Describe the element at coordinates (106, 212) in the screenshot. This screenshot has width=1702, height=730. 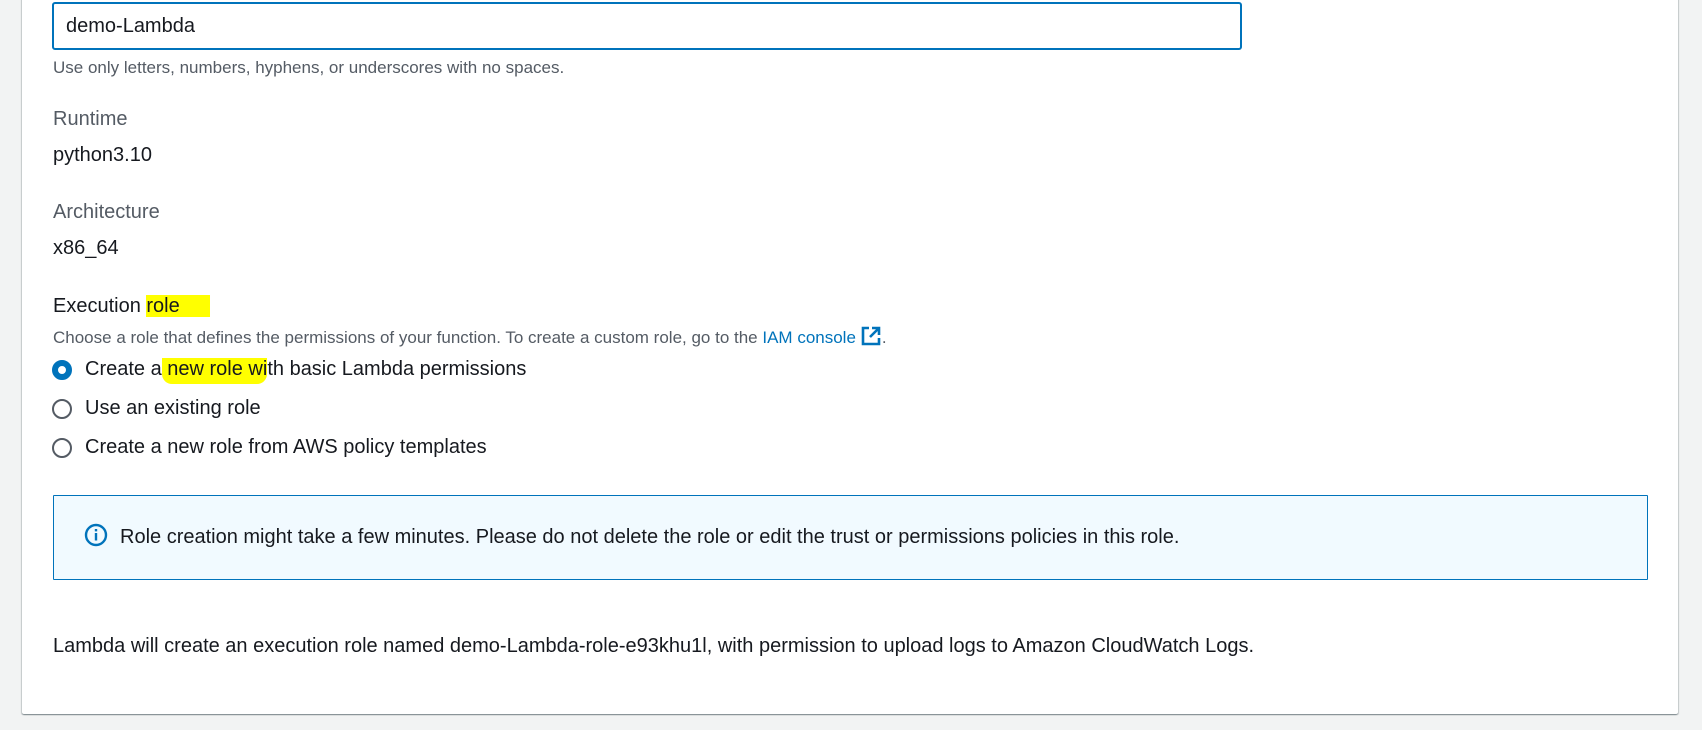
I see `architecture-label: Architecture` at that location.